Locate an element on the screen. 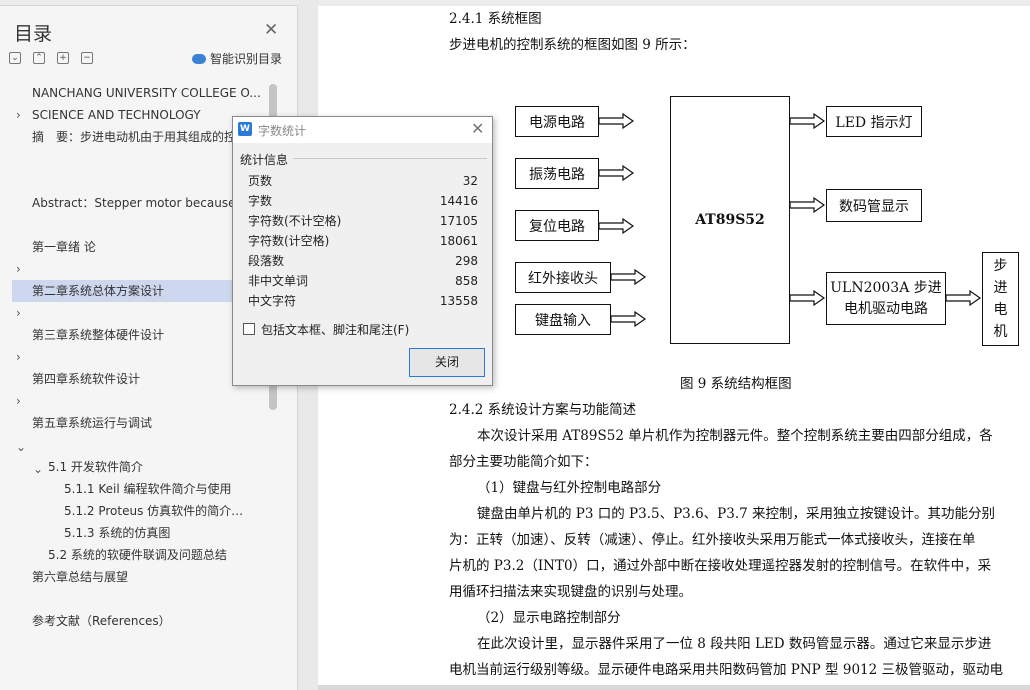  toc-title: 目录 is located at coordinates (33, 34).